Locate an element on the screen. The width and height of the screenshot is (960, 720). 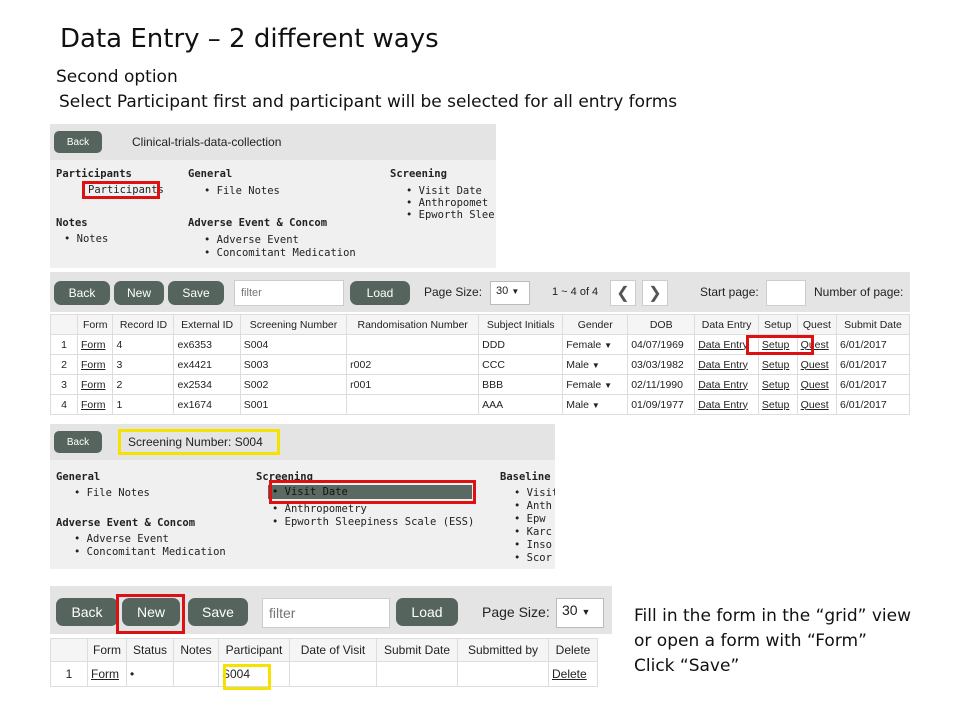
record-id-cell: 2 is located at coordinates (143, 384).